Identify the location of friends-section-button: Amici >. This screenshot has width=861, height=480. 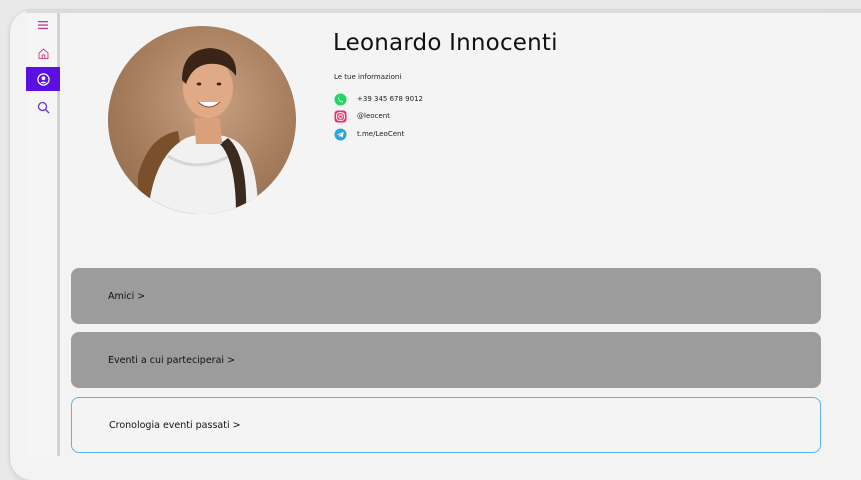
(446, 296).